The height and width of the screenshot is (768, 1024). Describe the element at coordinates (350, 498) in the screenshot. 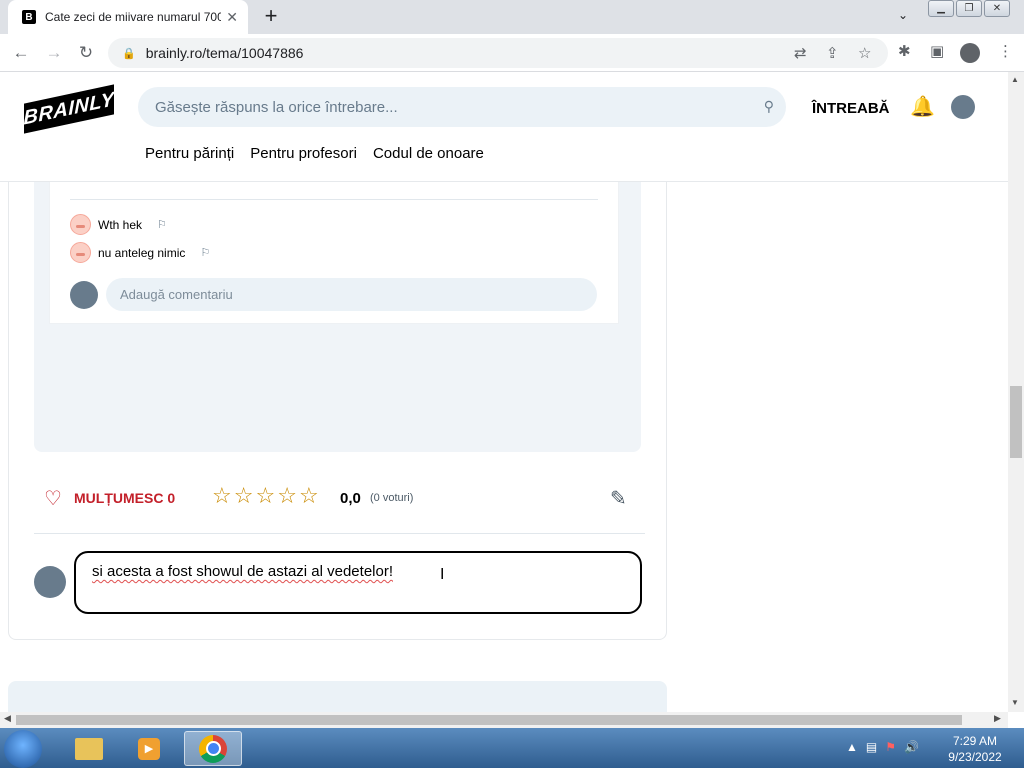

I see `rating-value: 0,0` at that location.